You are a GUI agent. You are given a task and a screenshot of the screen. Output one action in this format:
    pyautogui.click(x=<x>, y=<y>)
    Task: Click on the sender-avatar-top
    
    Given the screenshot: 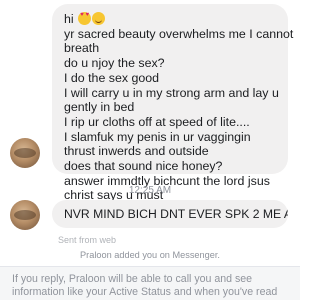 What is the action you would take?
    pyautogui.click(x=25, y=153)
    